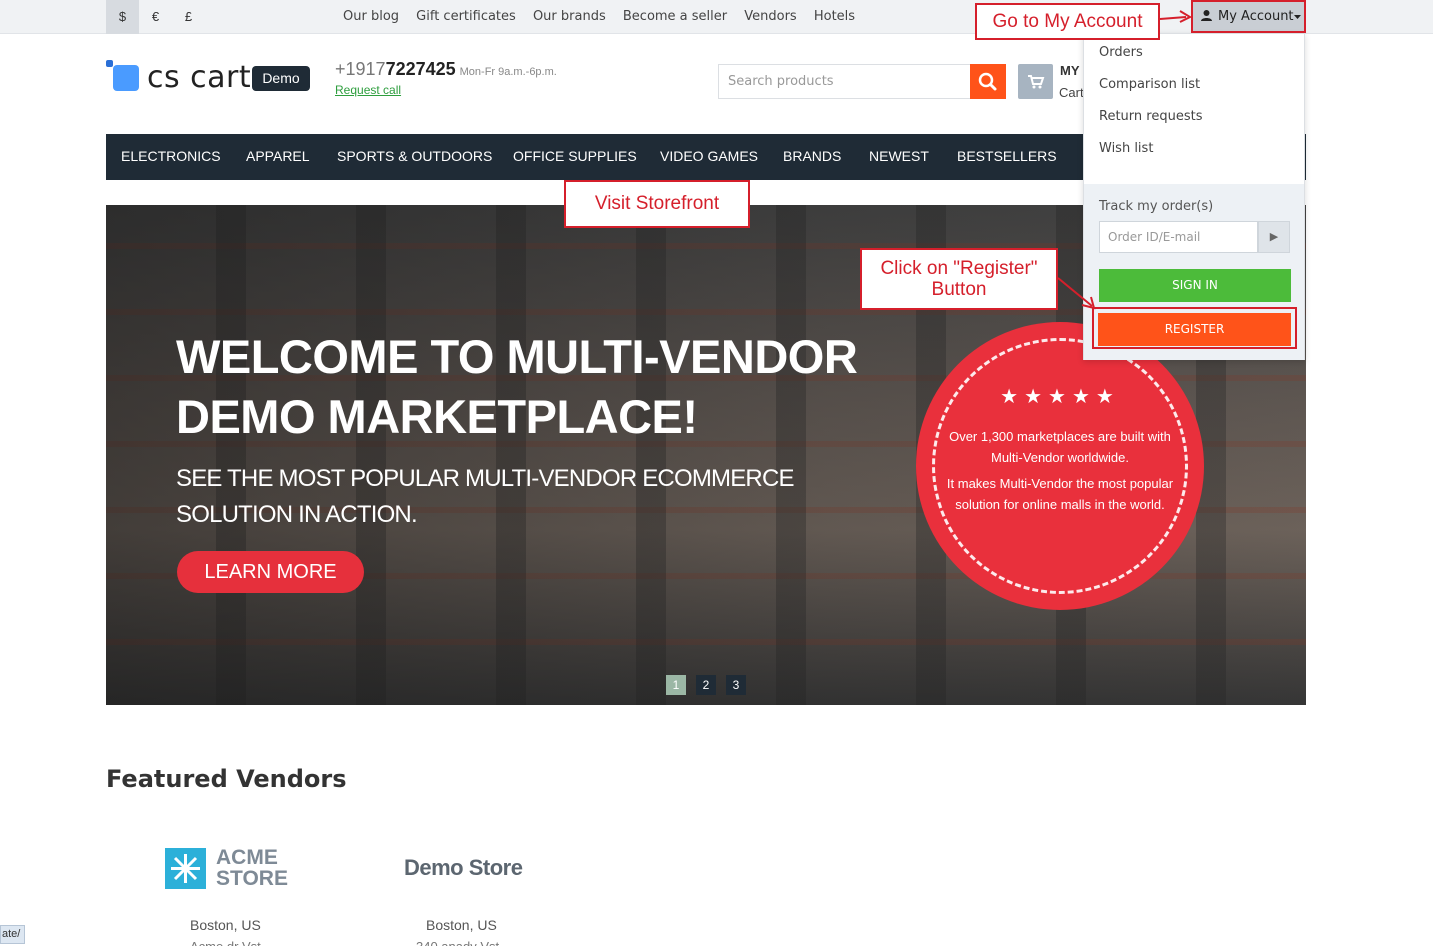  Describe the element at coordinates (463, 868) in the screenshot. I see `demo-store-logo: Demo Store` at that location.